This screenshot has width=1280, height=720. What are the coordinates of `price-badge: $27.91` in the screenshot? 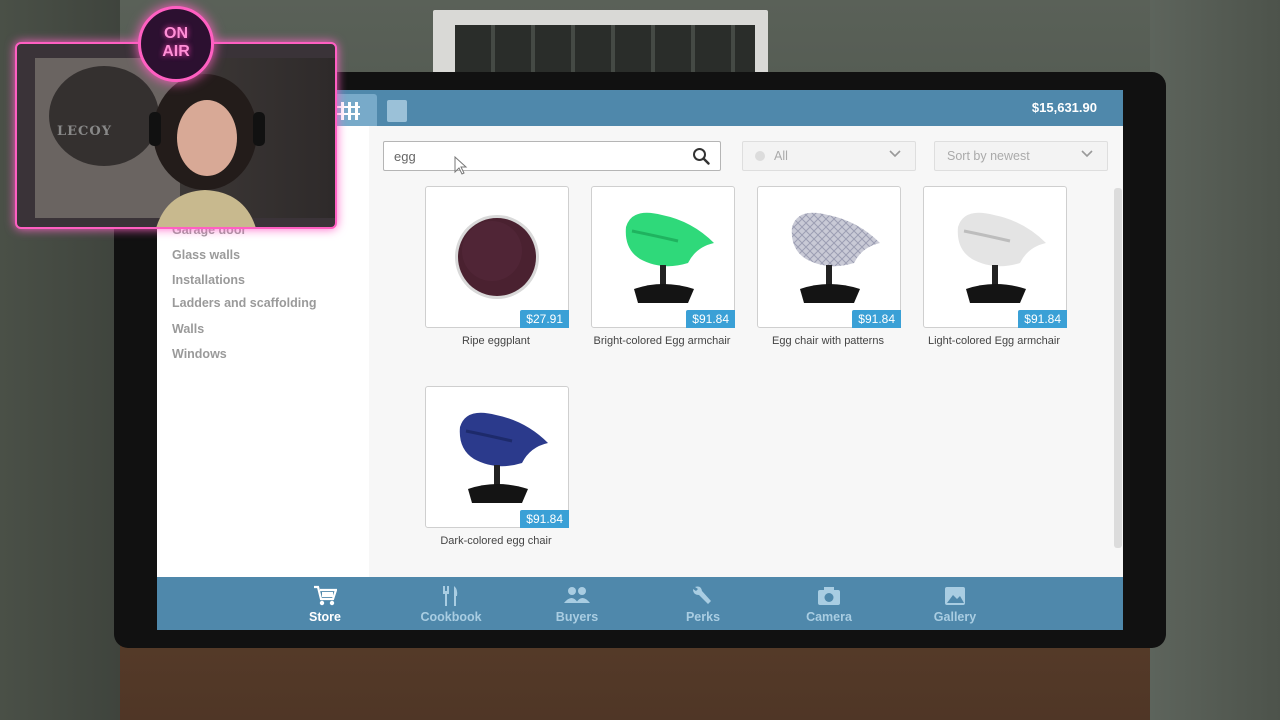 It's located at (544, 319).